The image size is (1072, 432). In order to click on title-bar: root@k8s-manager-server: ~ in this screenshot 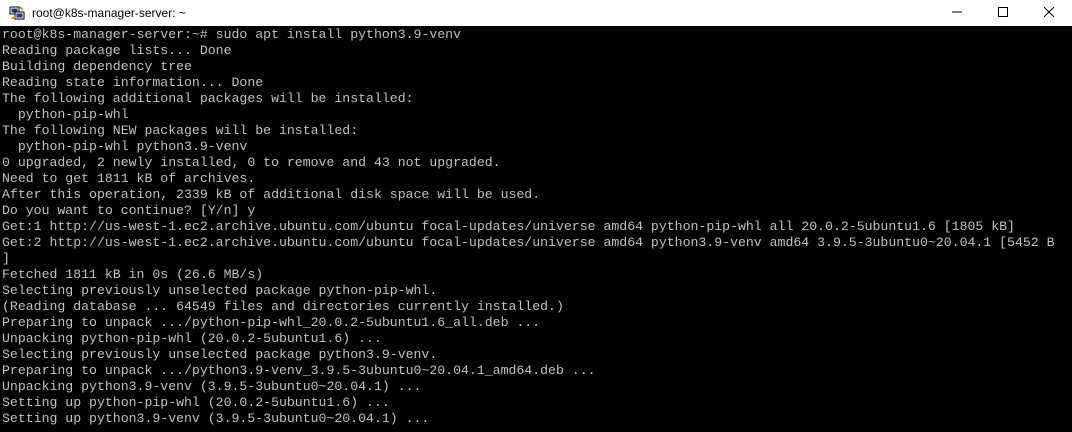, I will do `click(536, 13)`.